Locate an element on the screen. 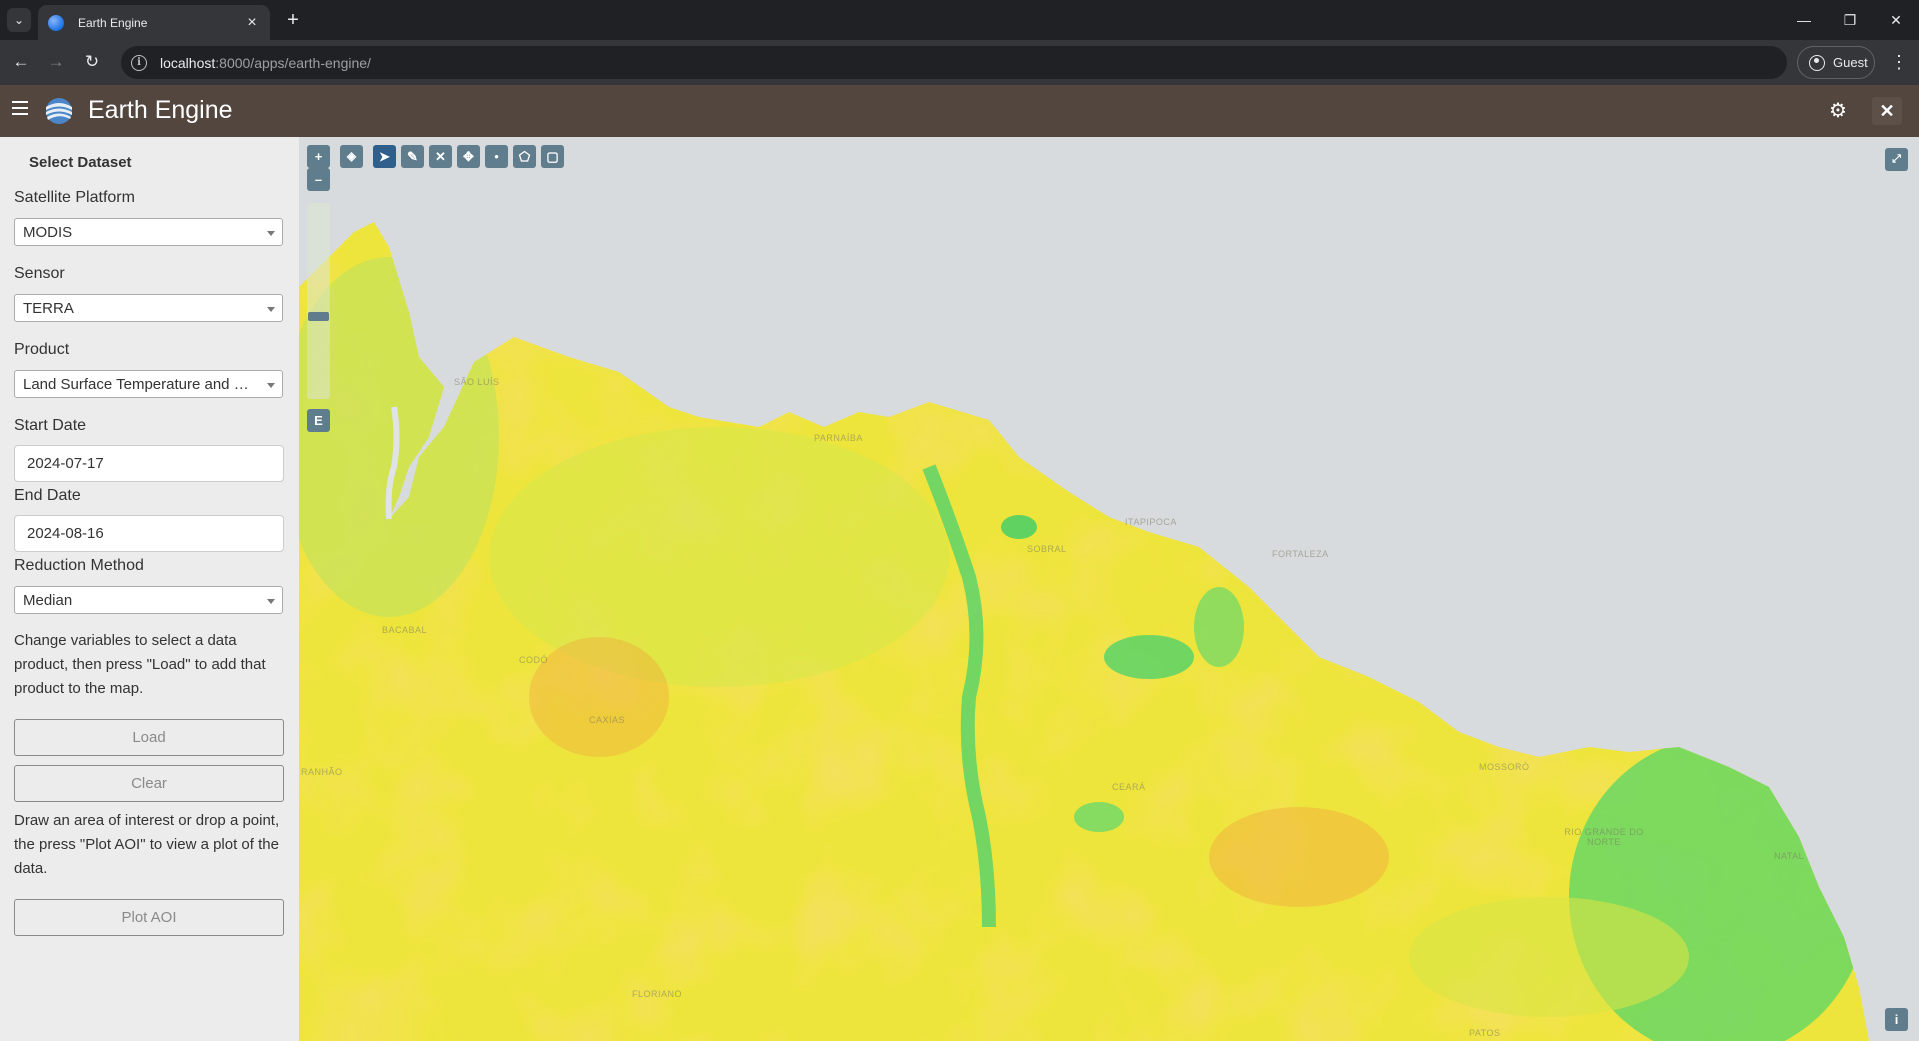 Image resolution: width=1919 pixels, height=1041 pixels. close-tab-icon: × is located at coordinates (252, 22).